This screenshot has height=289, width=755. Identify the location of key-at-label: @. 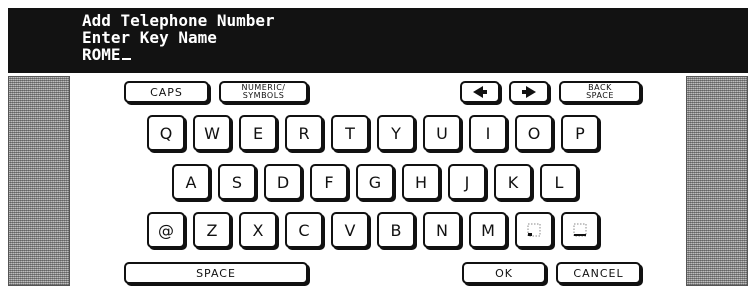
(166, 230).